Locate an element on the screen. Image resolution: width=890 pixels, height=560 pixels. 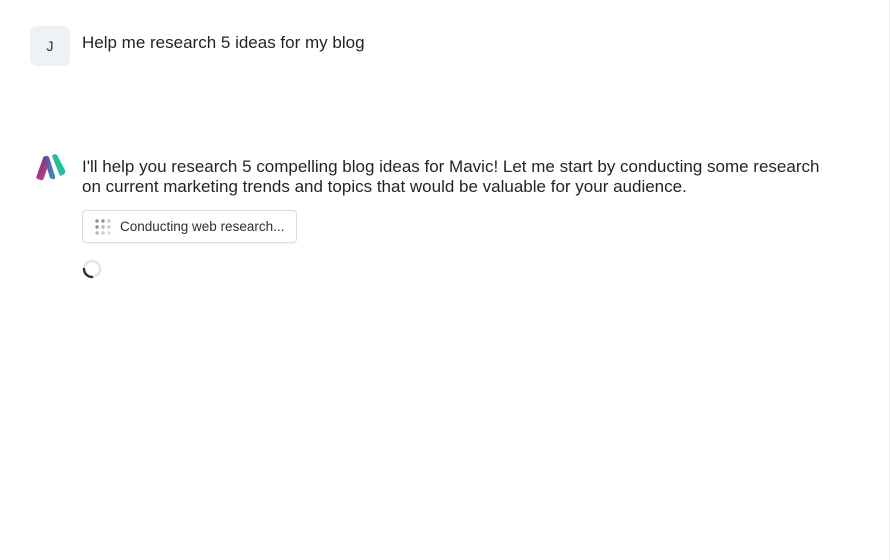
spinner-icon is located at coordinates (92, 269).